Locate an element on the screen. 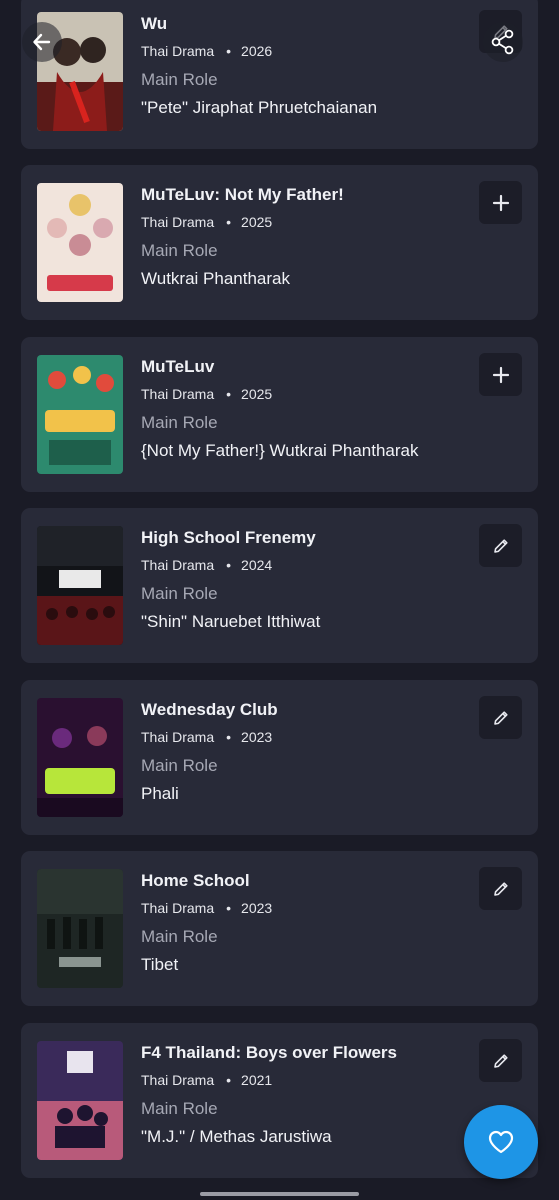 Image resolution: width=559 pixels, height=1200 pixels. role-name: "Shin" Naruebet Itthiwat is located at coordinates (231, 621).